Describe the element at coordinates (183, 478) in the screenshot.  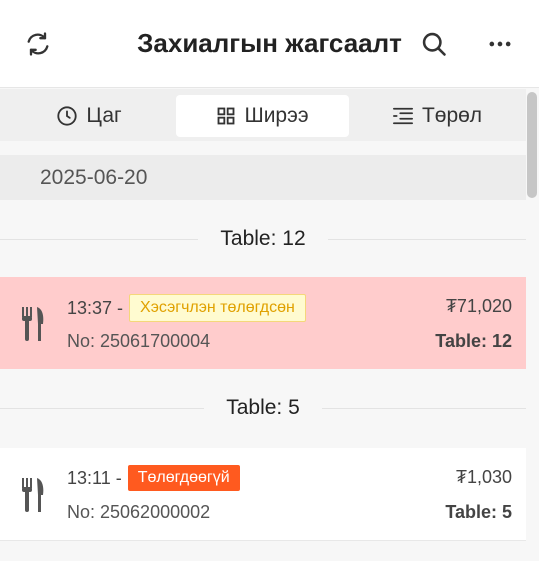
I see `status-badge: Төлөгдөөгүй` at that location.